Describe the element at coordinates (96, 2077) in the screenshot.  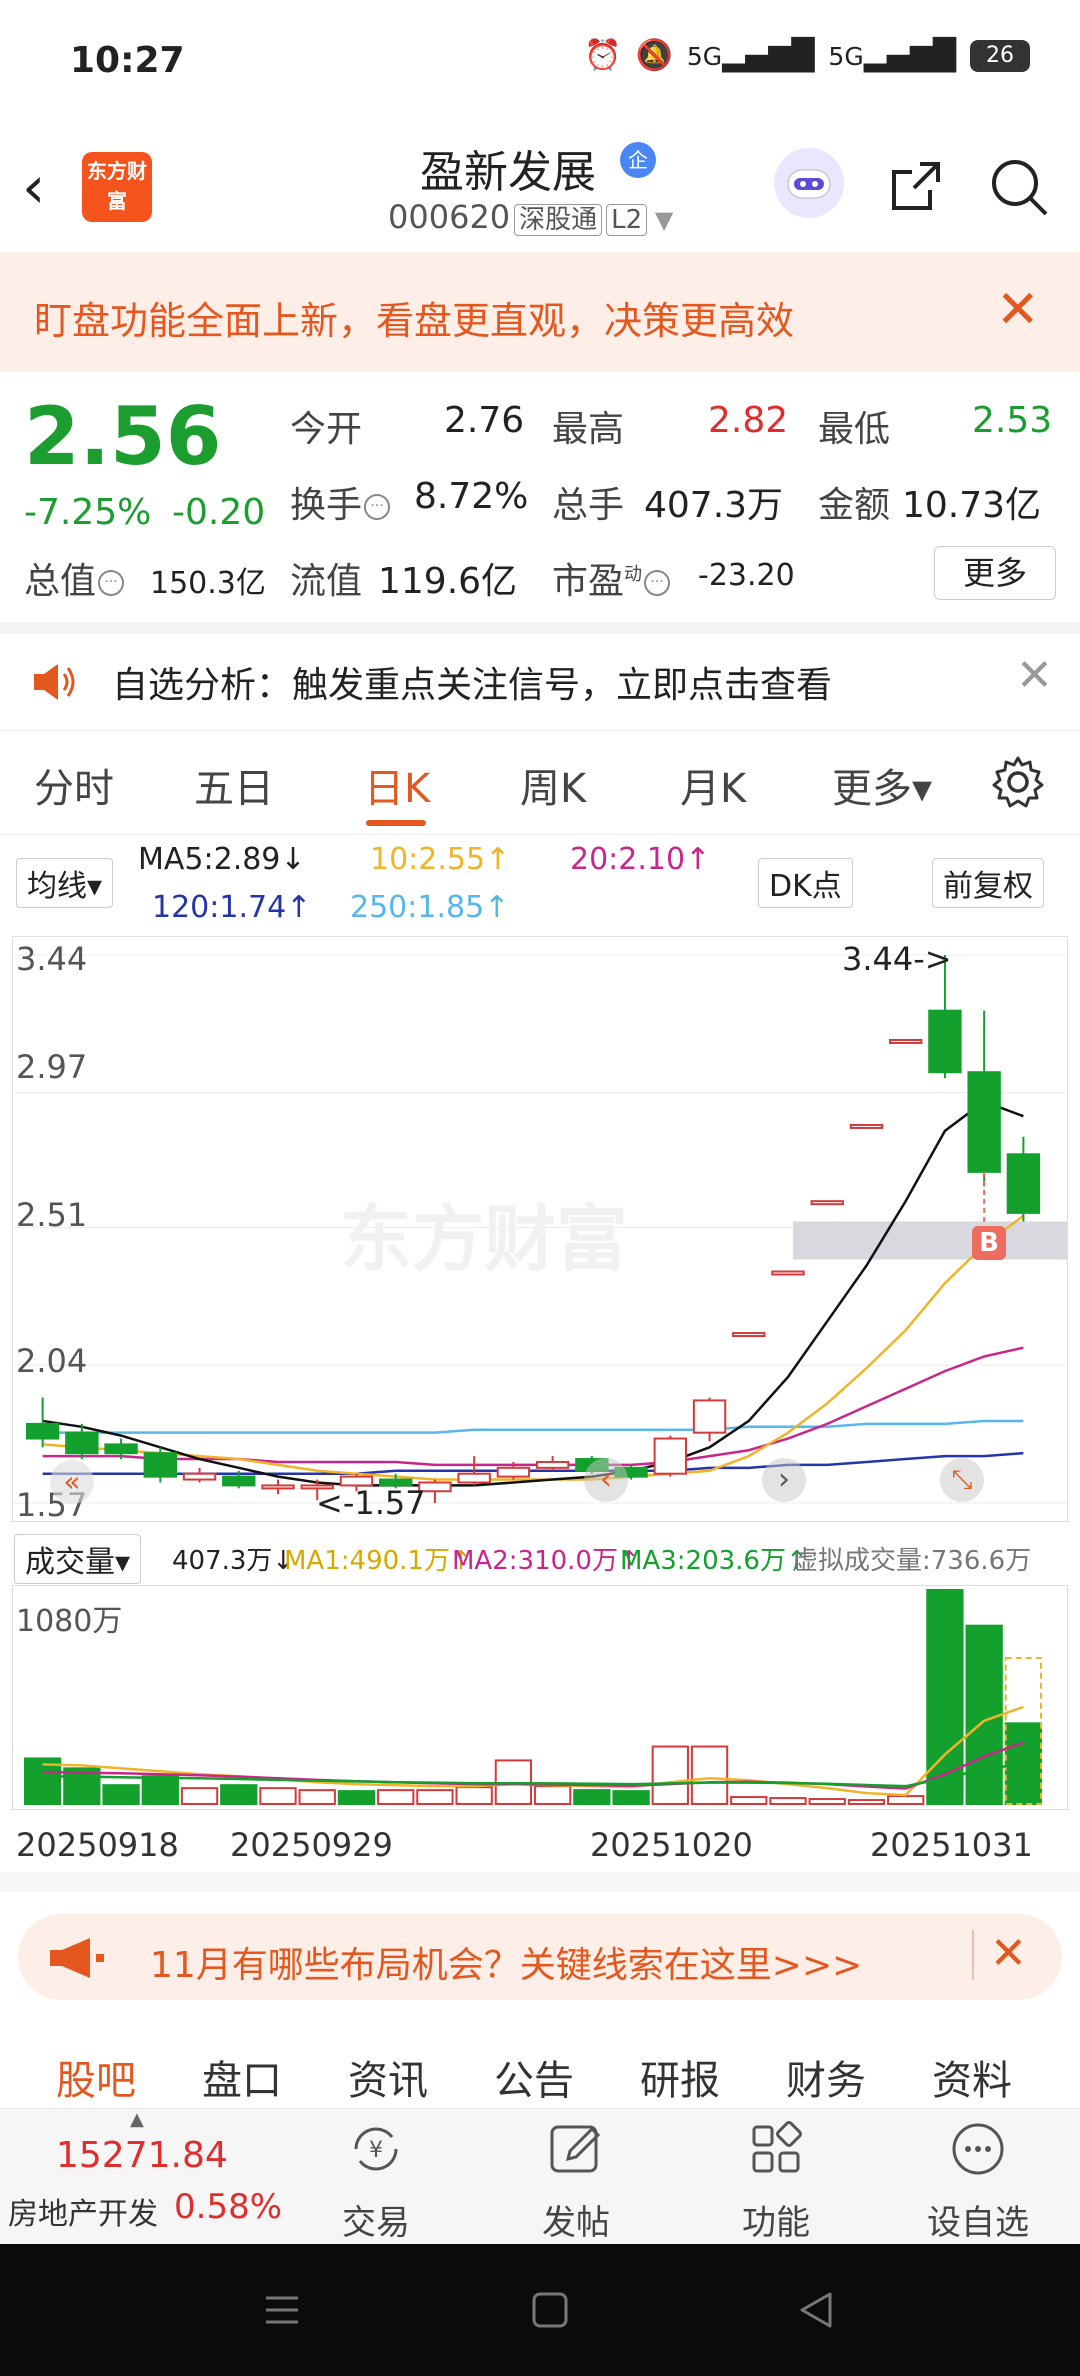
I see `tab-guba: 股吧` at that location.